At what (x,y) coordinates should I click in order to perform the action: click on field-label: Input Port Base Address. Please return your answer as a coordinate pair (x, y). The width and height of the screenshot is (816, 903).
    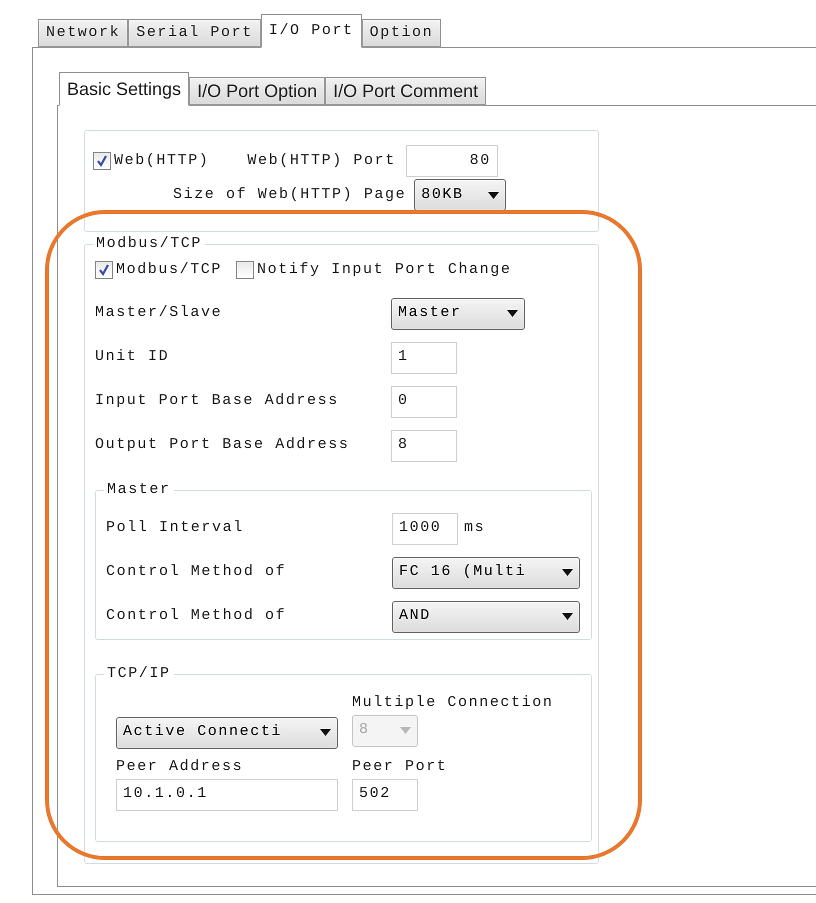
    Looking at the image, I should click on (217, 401).